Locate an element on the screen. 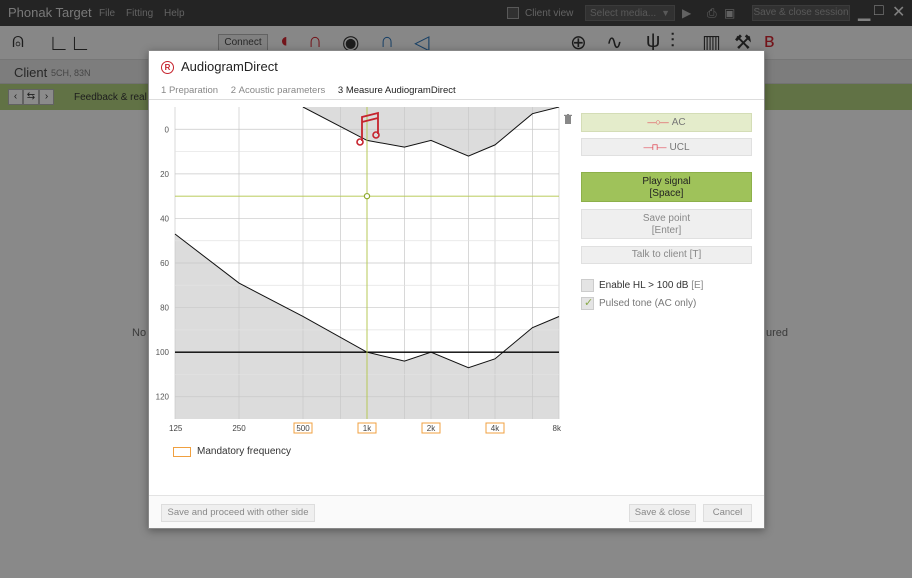  y-tick-label: 0 is located at coordinates (167, 129).